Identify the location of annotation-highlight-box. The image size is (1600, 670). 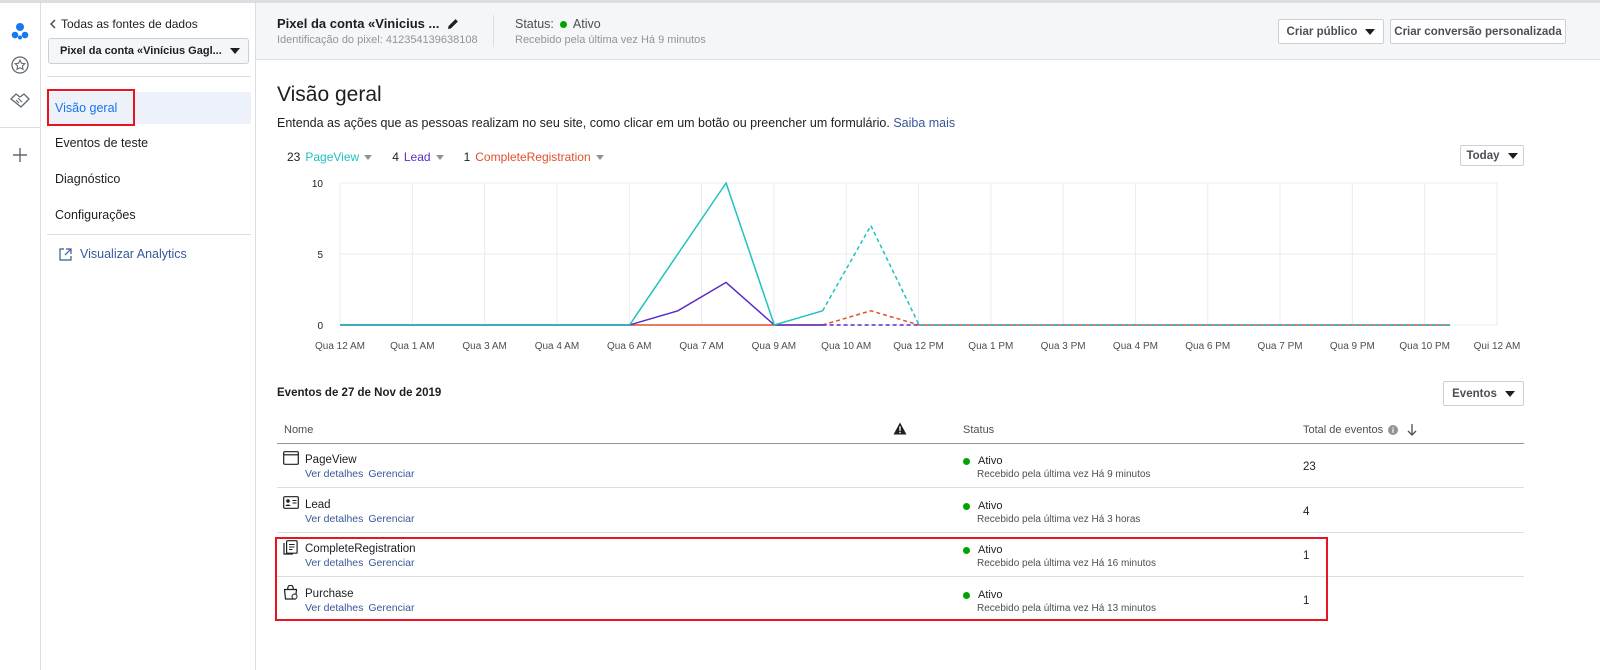
(801, 579).